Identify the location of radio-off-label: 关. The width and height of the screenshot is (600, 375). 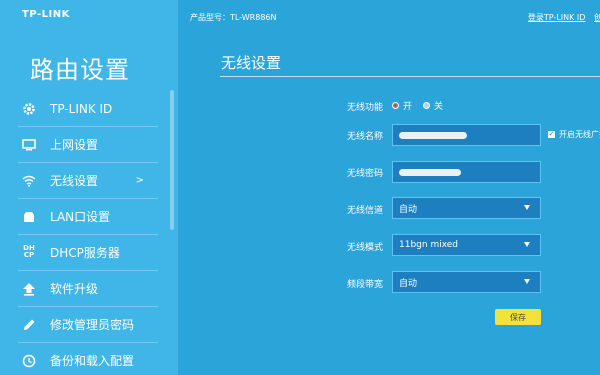
(439, 107).